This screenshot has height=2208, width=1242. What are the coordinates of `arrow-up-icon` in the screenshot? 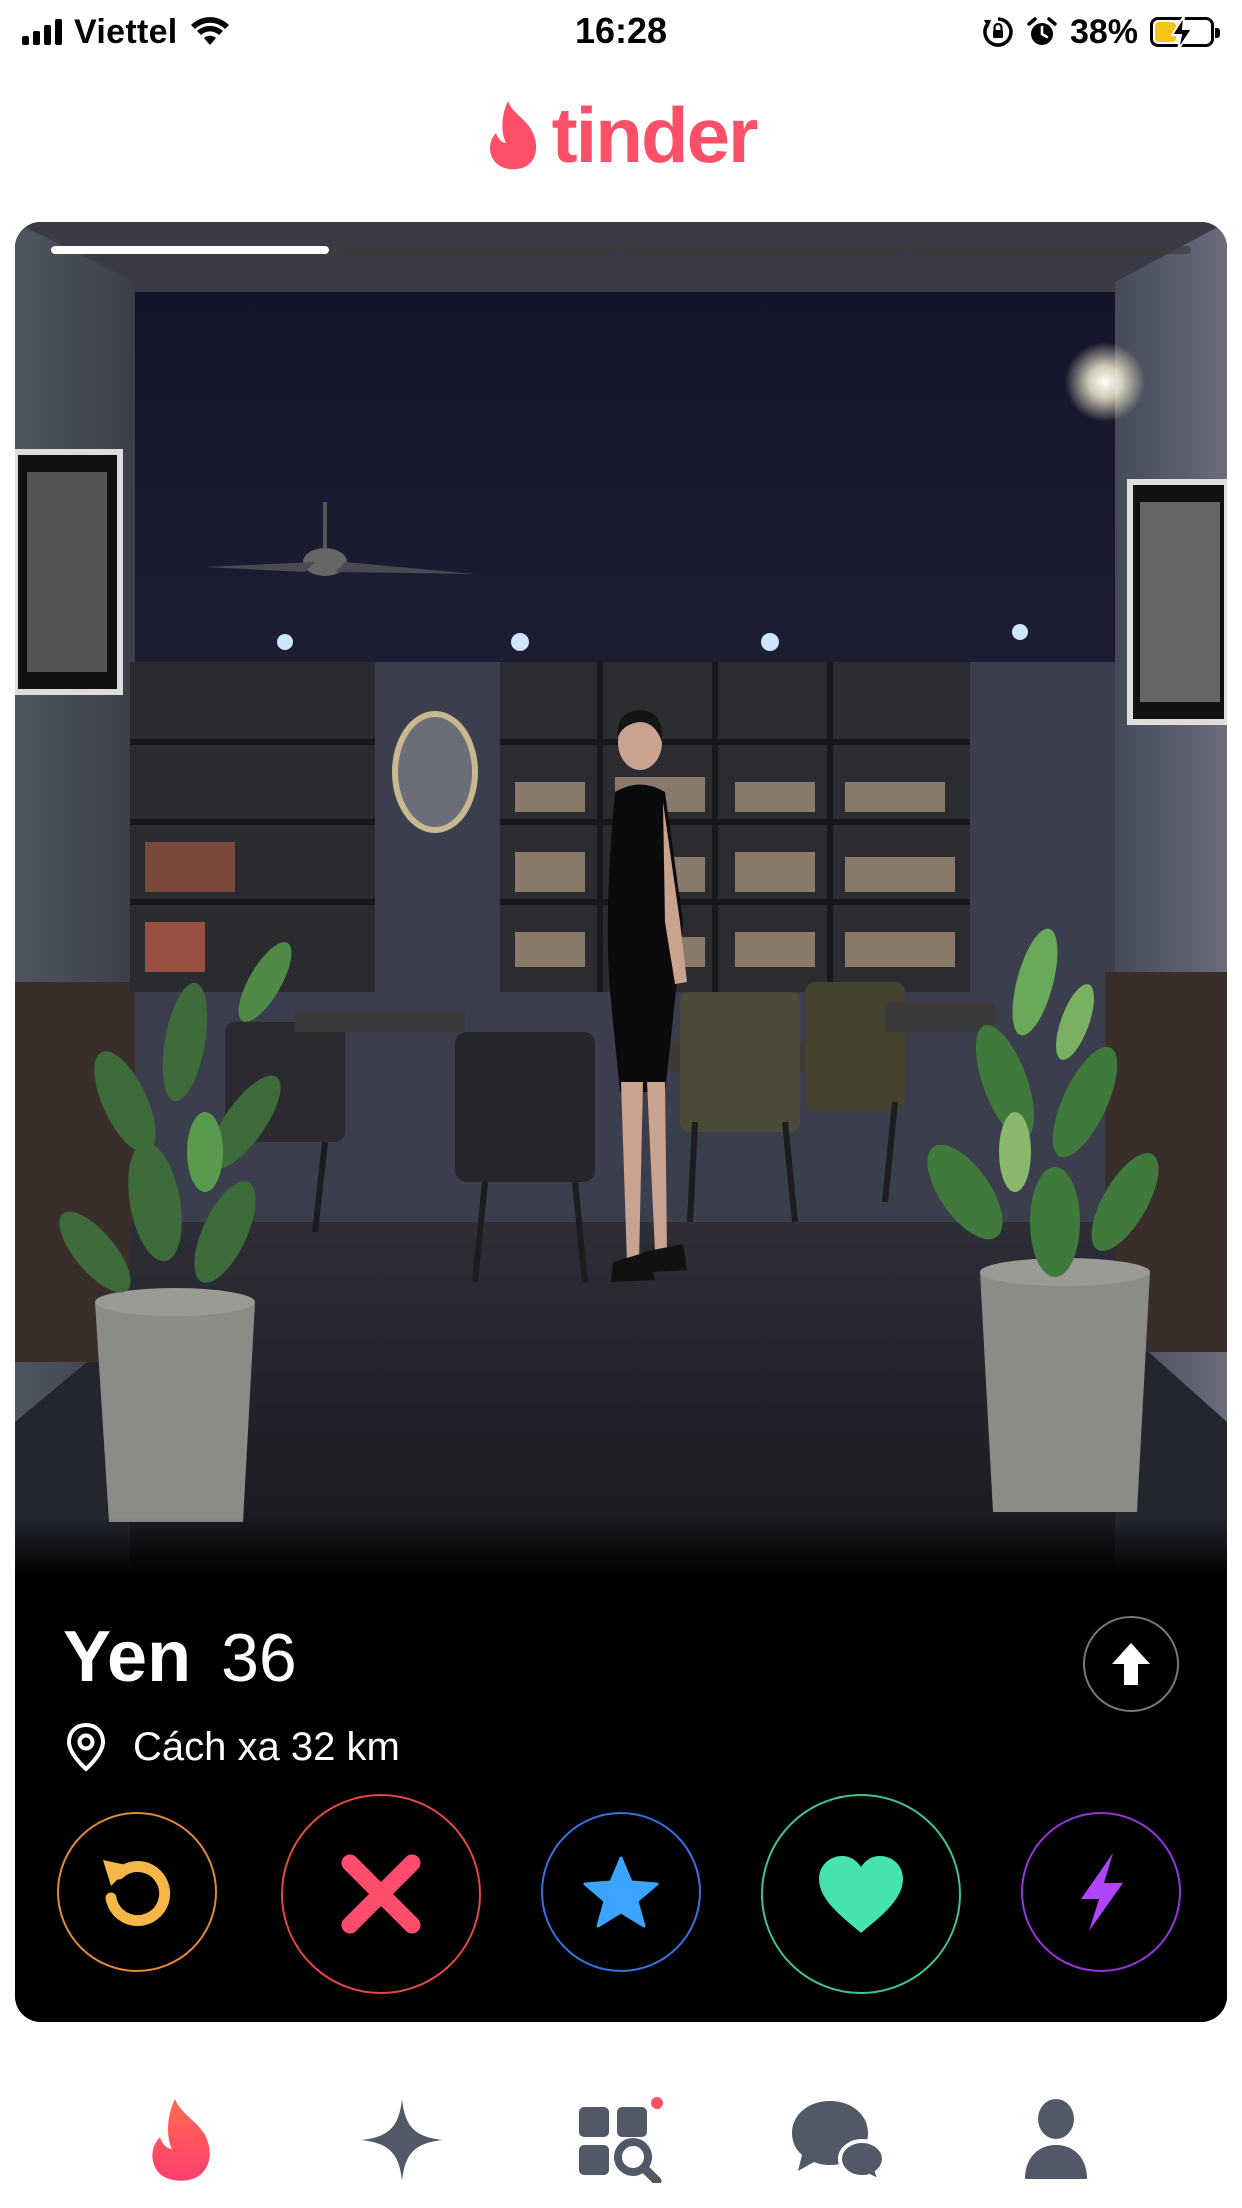 It's located at (1131, 1664).